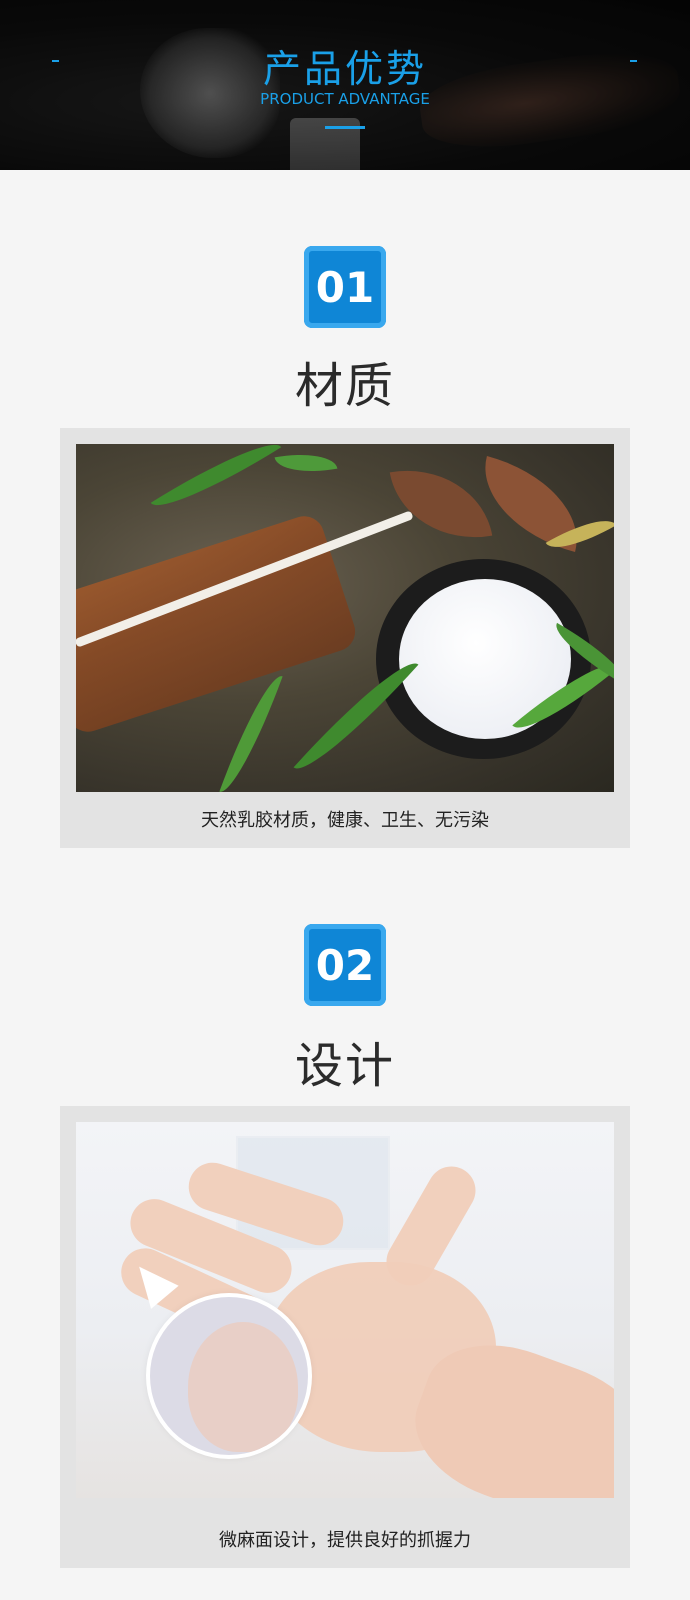 The width and height of the screenshot is (690, 1600). What do you see at coordinates (345, 99) in the screenshot?
I see `page-subtitle: PRODUCT ADVANTAGE` at bounding box center [345, 99].